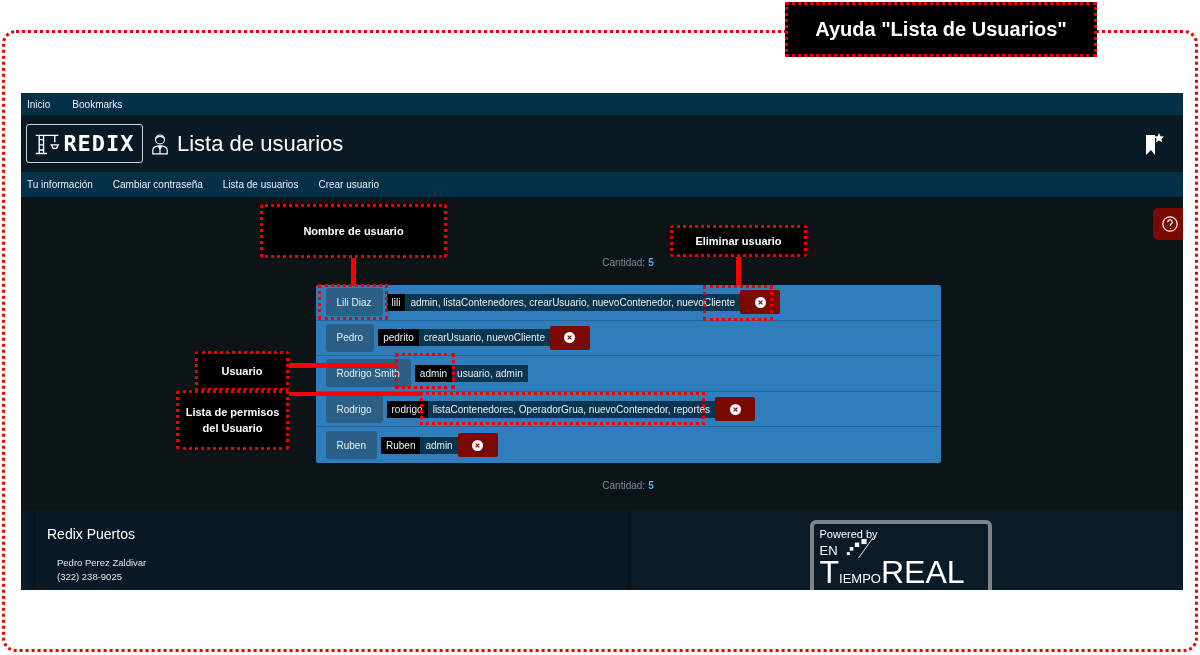 The image size is (1200, 655). Describe the element at coordinates (351, 445) in the screenshot. I see `user-name-button: Ruben` at that location.